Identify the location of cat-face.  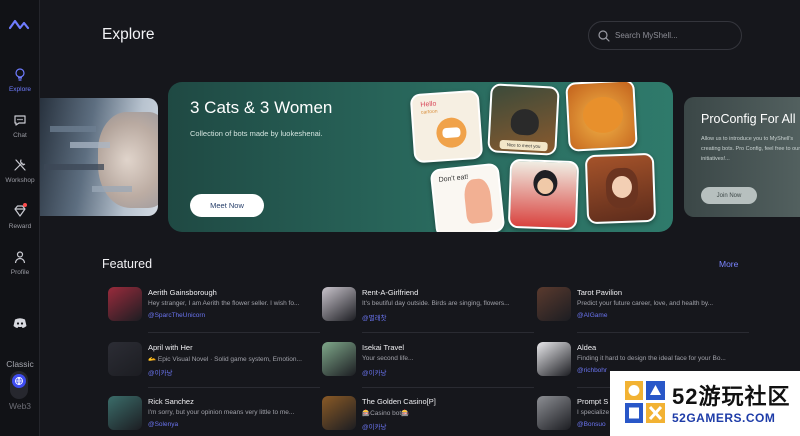
(451, 133).